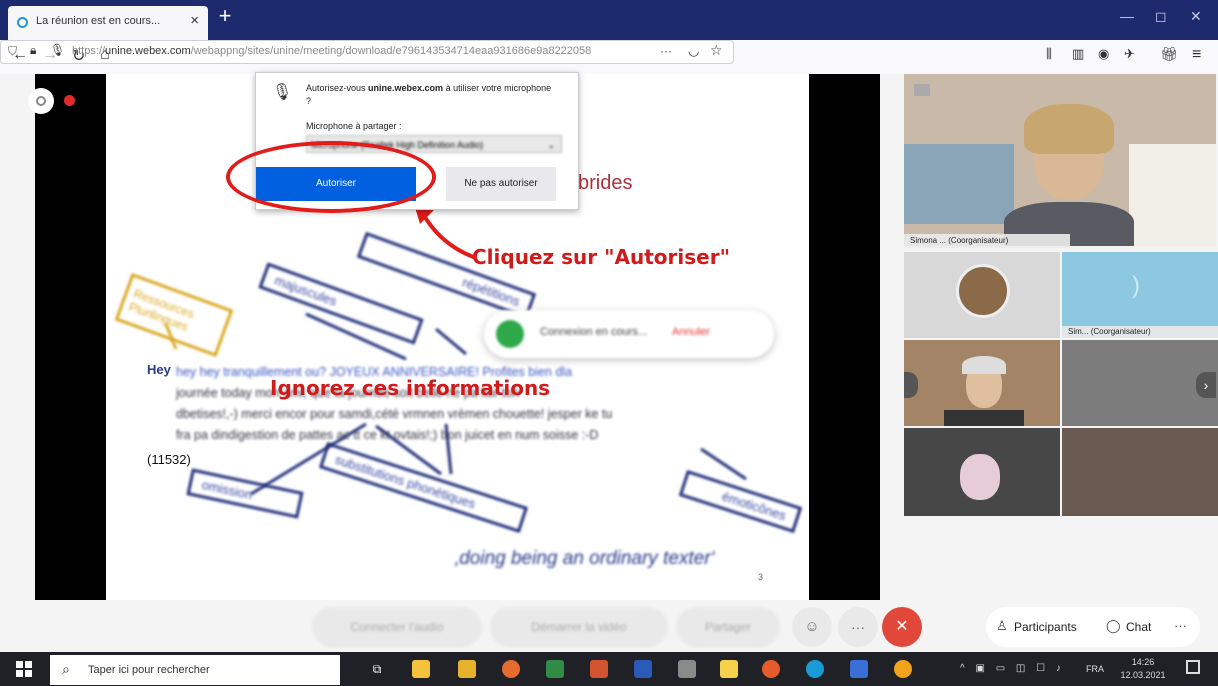 Image resolution: width=1218 pixels, height=686 pixels. I want to click on firefox-icon, so click(771, 669).